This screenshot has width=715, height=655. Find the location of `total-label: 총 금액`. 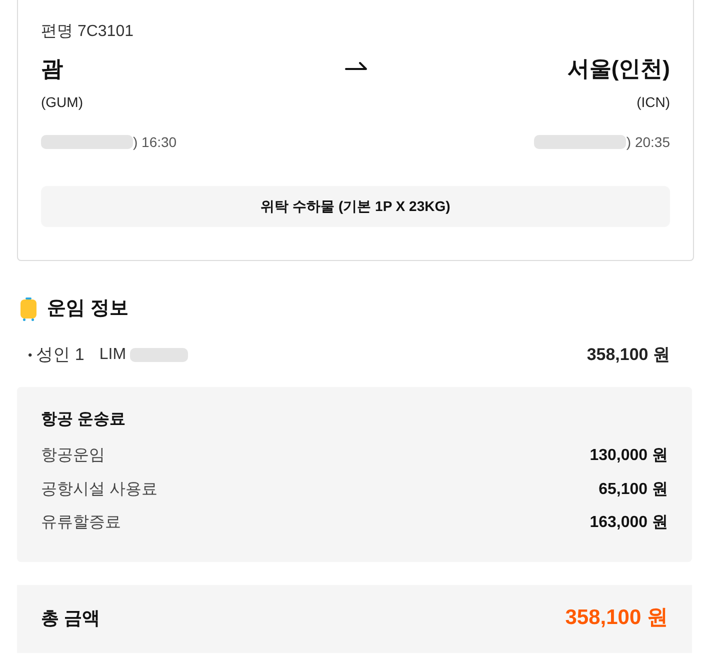

total-label: 총 금액 is located at coordinates (70, 618).